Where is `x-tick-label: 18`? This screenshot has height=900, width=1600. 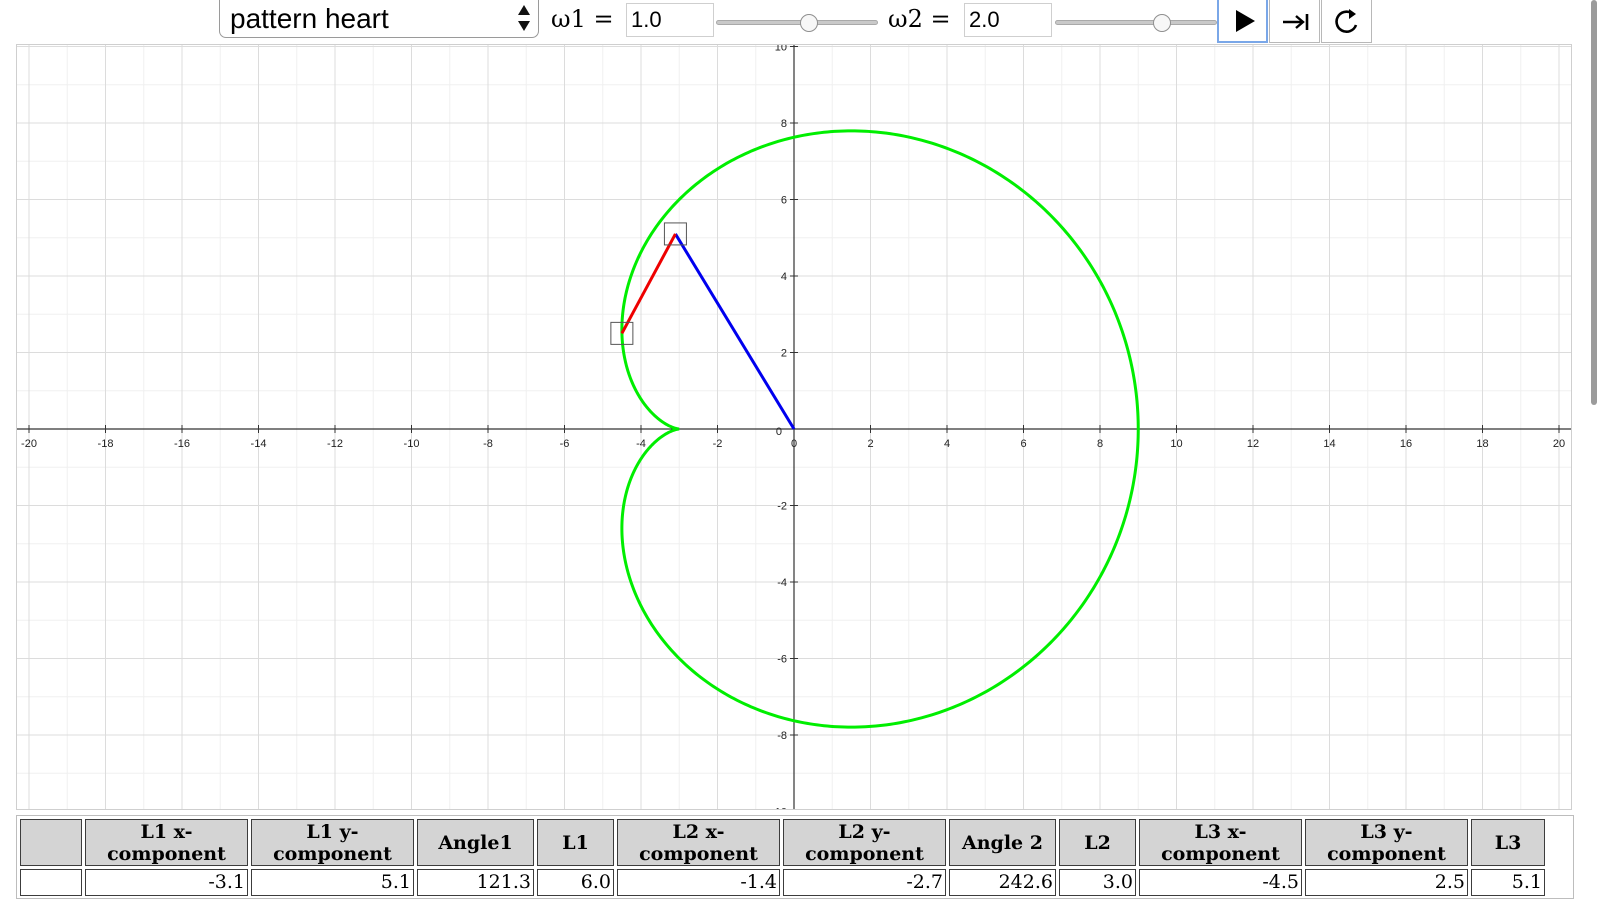
x-tick-label: 18 is located at coordinates (1482, 444).